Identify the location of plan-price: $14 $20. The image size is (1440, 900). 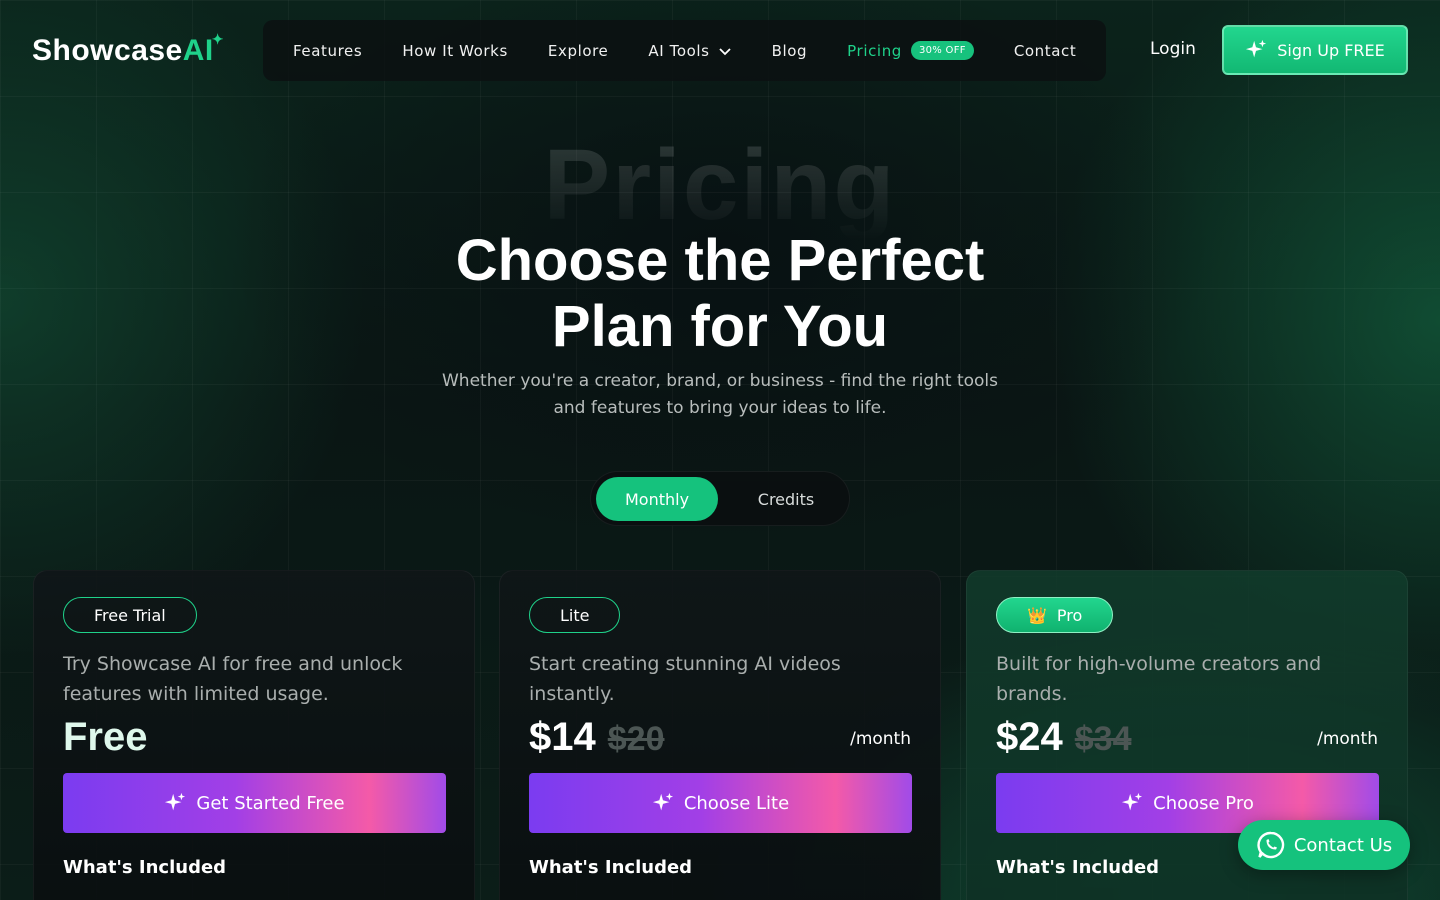
(596, 737).